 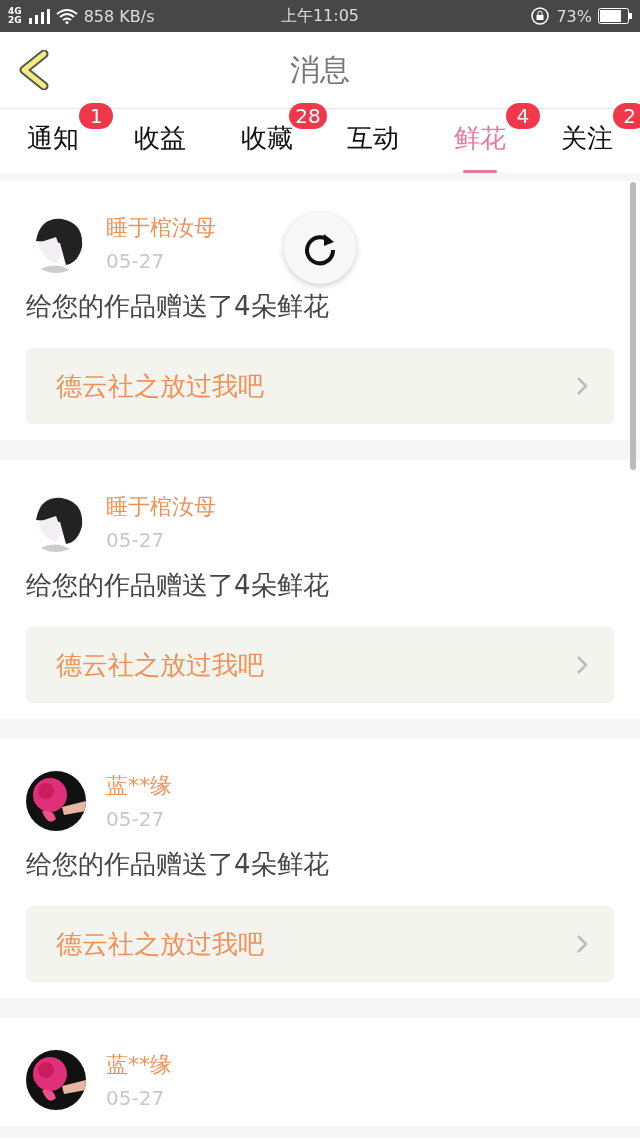 What do you see at coordinates (626, 116) in the screenshot?
I see `count-badge: 2` at bounding box center [626, 116].